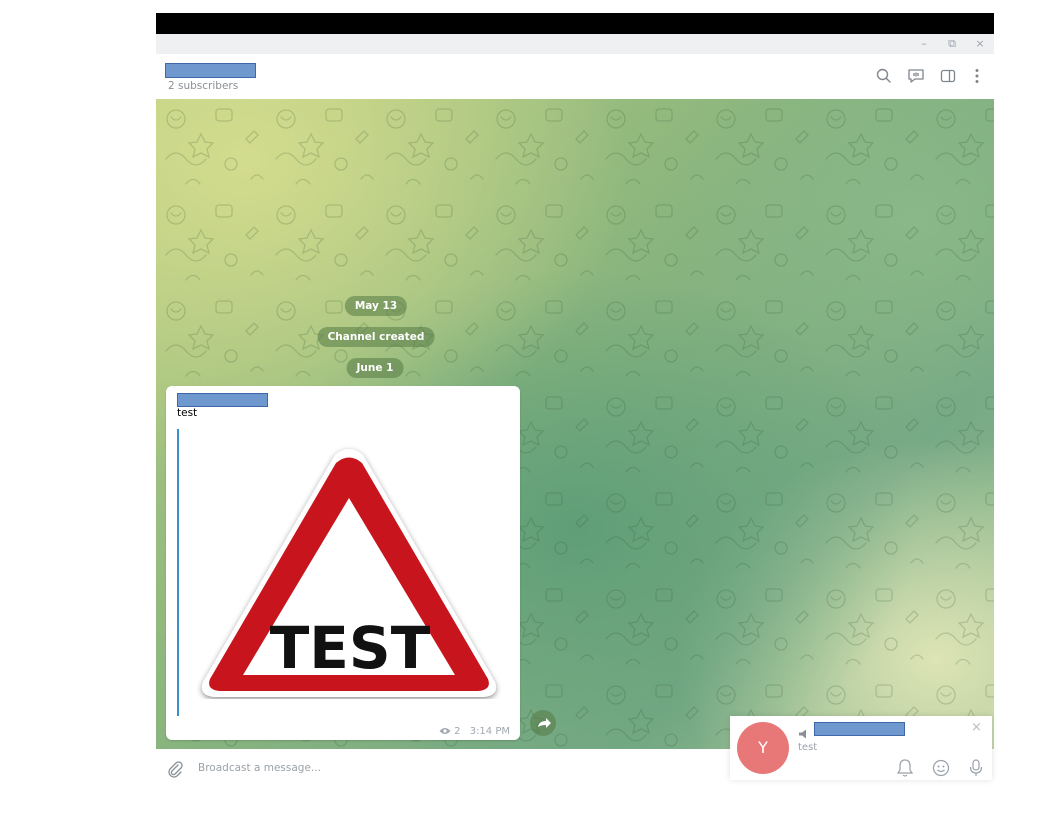  I want to click on message-bubble: test TEST 2 3:14 PM, so click(343, 563).